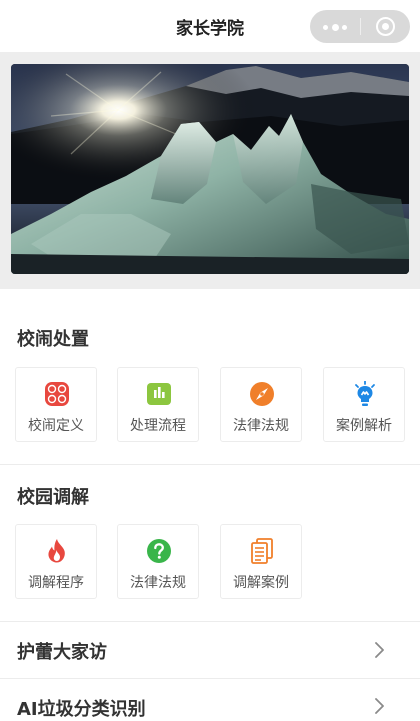  What do you see at coordinates (53, 497) in the screenshot?
I see `section-title: 校园调解` at bounding box center [53, 497].